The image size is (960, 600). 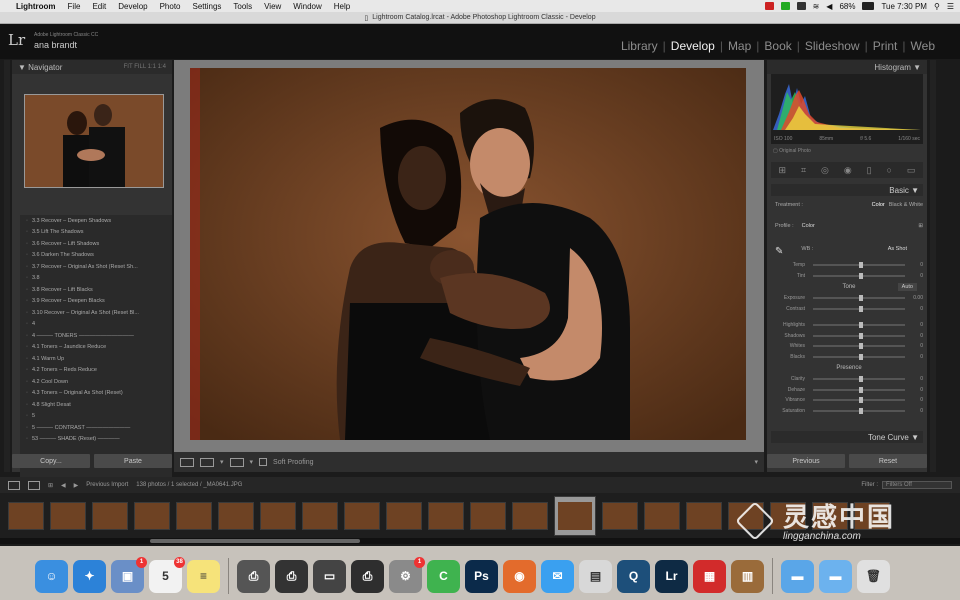 What do you see at coordinates (847, 6) in the screenshot?
I see `battery-percent: 68%` at bounding box center [847, 6].